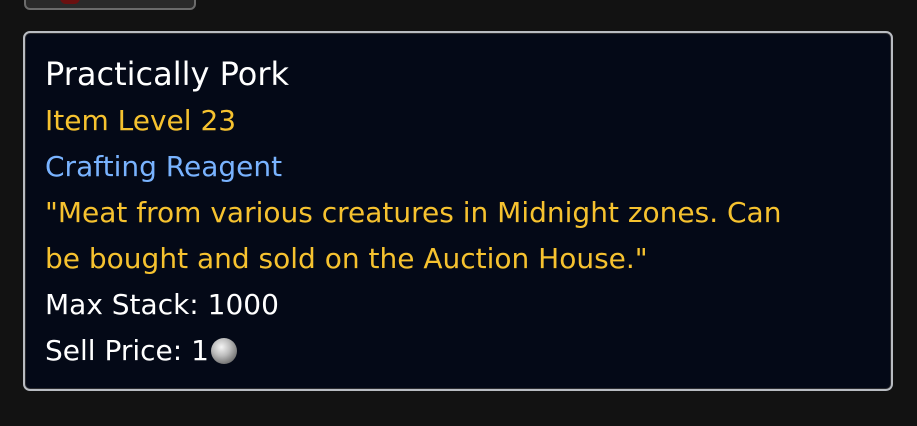 Image resolution: width=917 pixels, height=426 pixels. Describe the element at coordinates (167, 74) in the screenshot. I see `item-name: Practically Pork` at that location.